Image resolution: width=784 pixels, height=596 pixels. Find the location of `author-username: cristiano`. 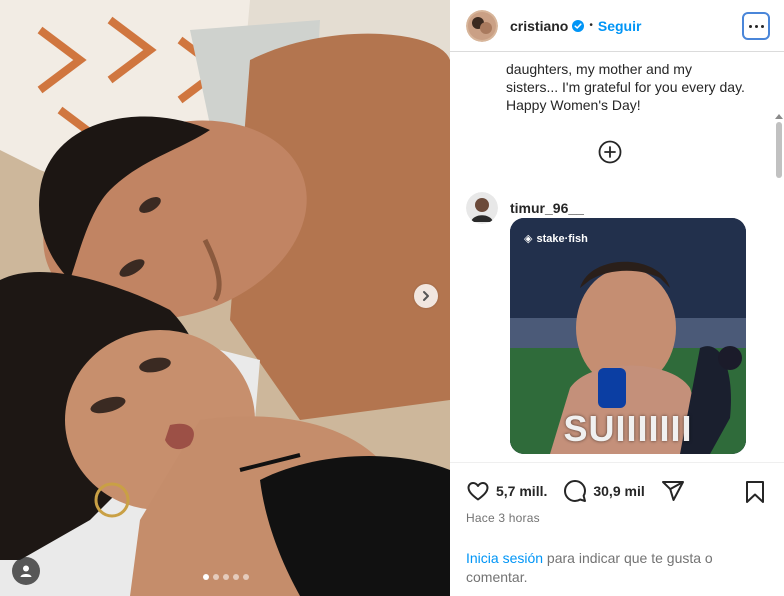

author-username: cristiano is located at coordinates (539, 26).